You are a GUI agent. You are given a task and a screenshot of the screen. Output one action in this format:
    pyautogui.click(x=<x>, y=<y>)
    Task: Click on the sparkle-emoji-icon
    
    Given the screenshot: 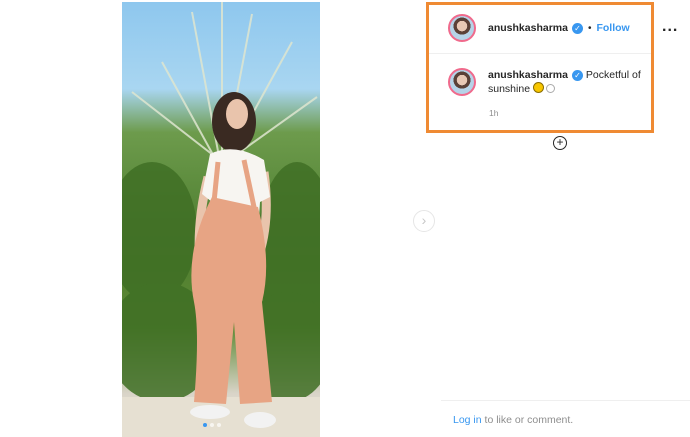 What is the action you would take?
    pyautogui.click(x=551, y=88)
    